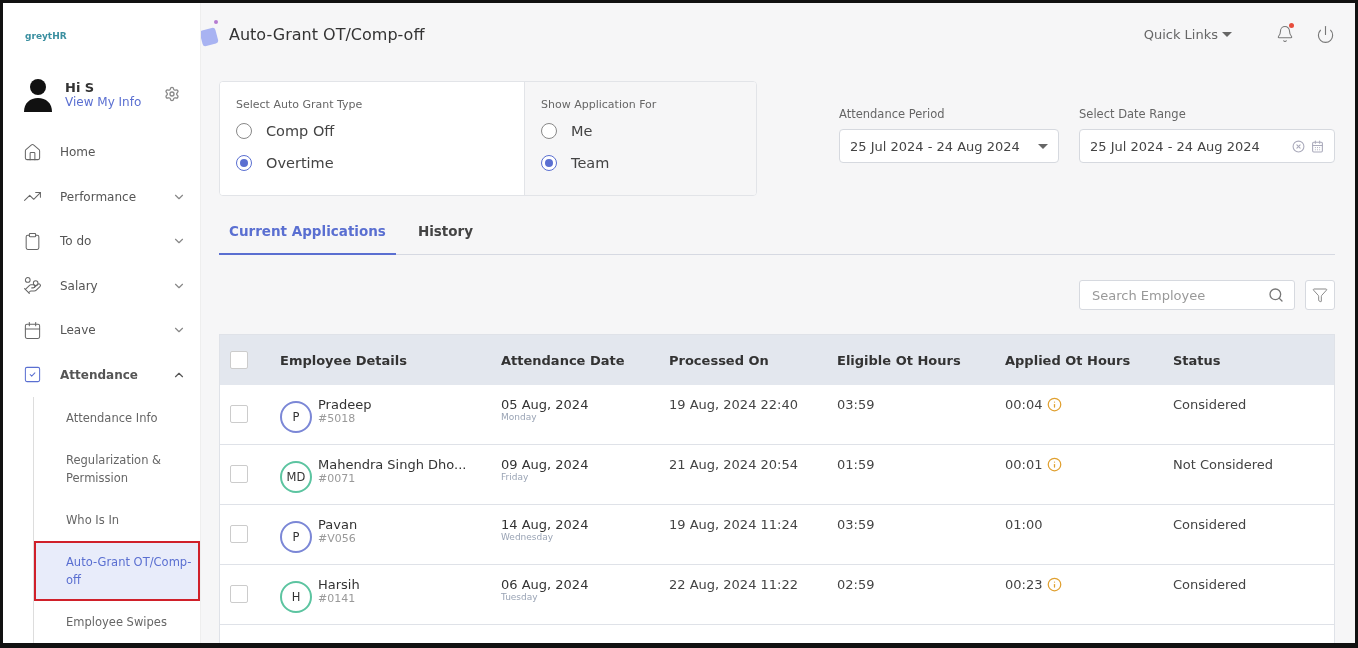 This screenshot has height=648, width=1358. What do you see at coordinates (101, 152) in the screenshot?
I see `nav-item: Home` at bounding box center [101, 152].